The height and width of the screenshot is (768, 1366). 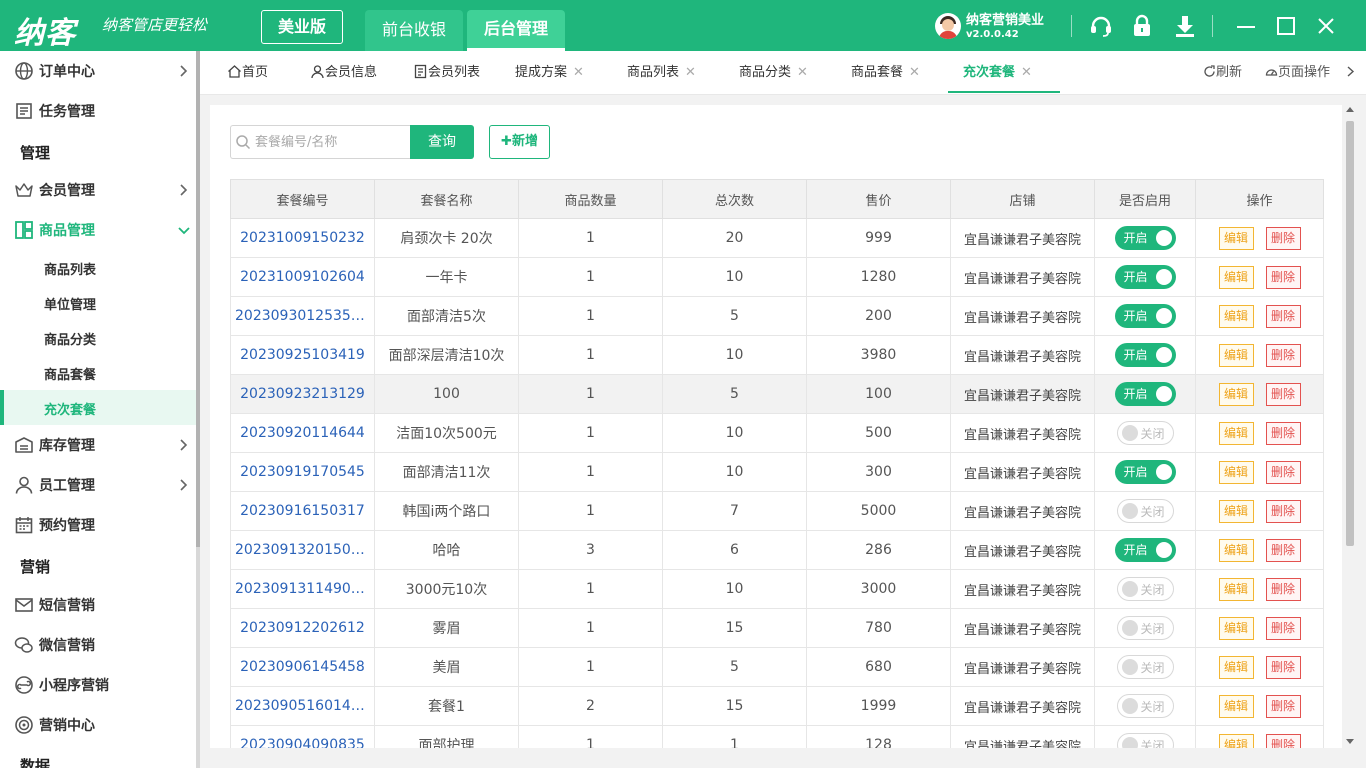 I want to click on tab-back-admin: 后台管理, so click(x=516, y=30).